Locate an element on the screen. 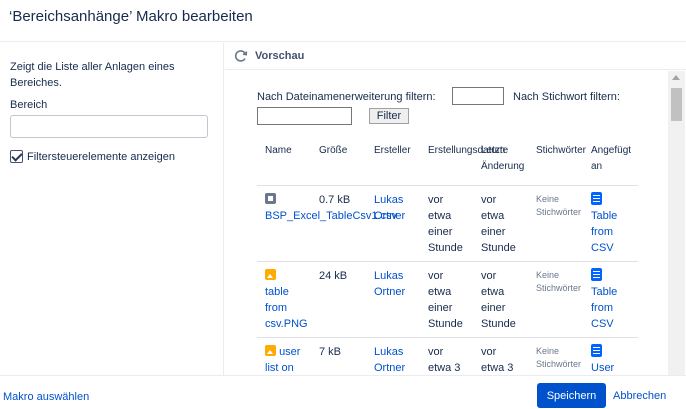 The width and height of the screenshot is (686, 409). dialog-title: ‘Bereichsanhänge’ Makro bearbeiten is located at coordinates (131, 16).